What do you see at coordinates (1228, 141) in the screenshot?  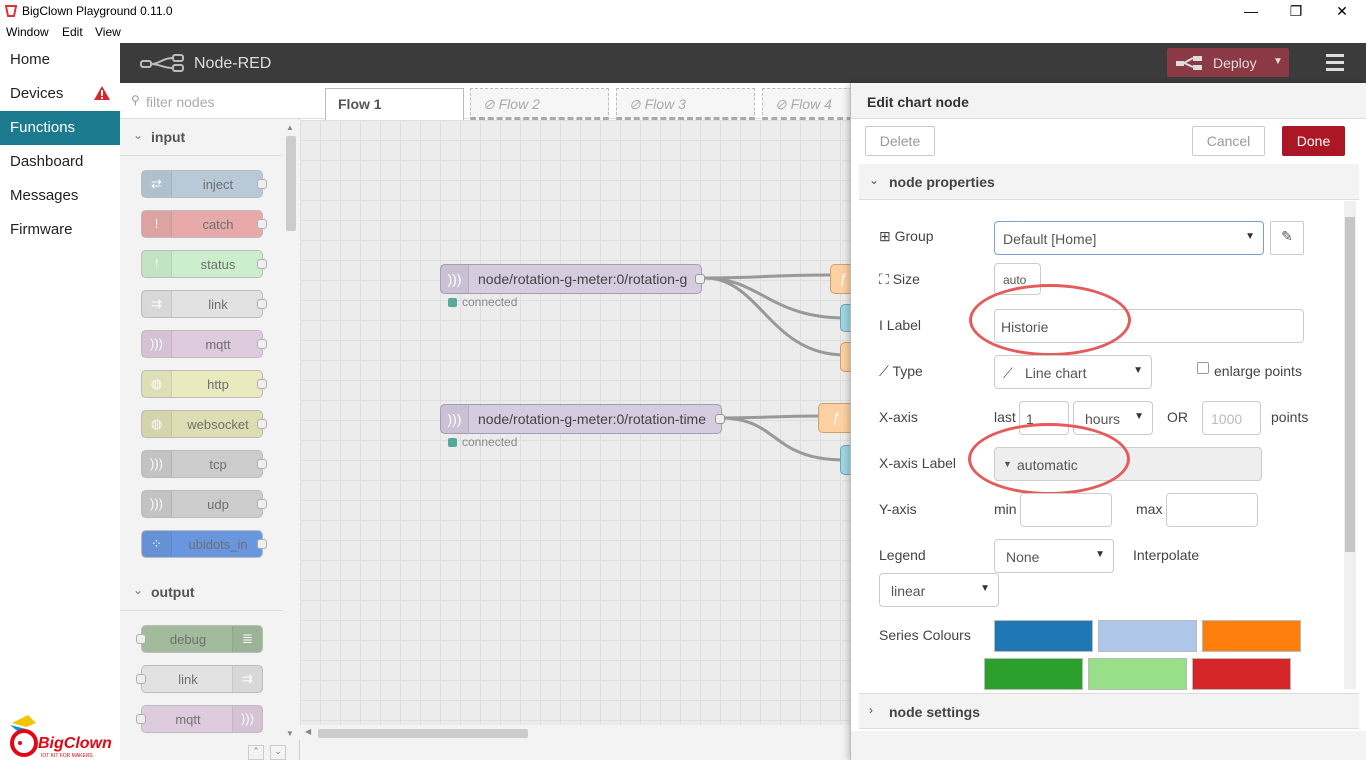 I see `cancel-button: Cancel` at bounding box center [1228, 141].